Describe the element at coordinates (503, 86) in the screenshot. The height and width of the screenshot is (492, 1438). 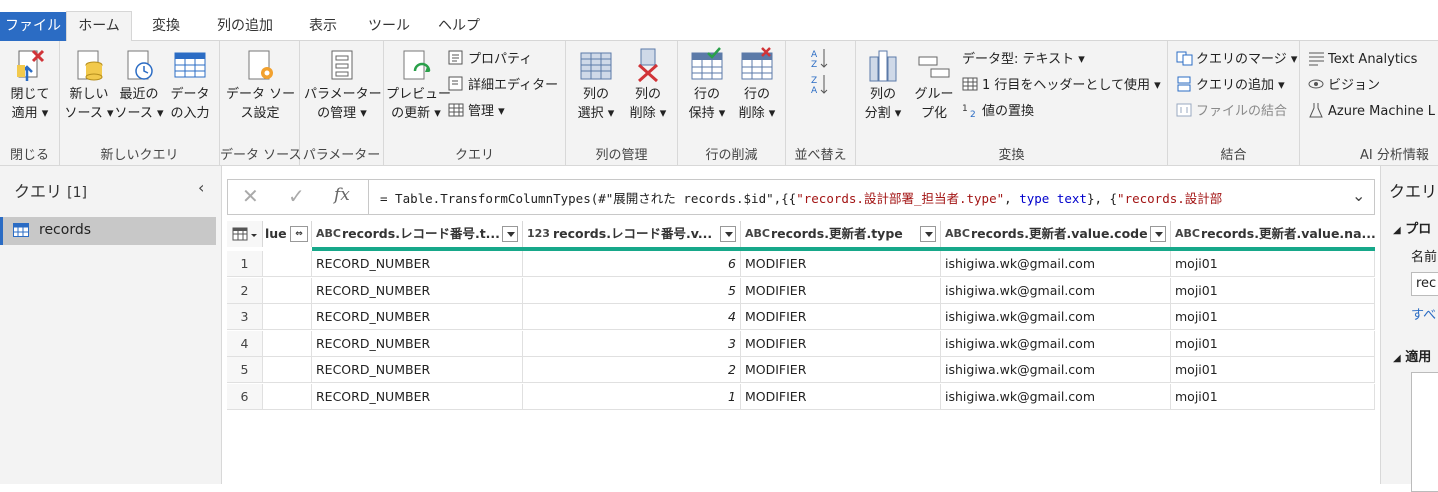
I see `advanced-editor-button: 詳細エディター` at that location.